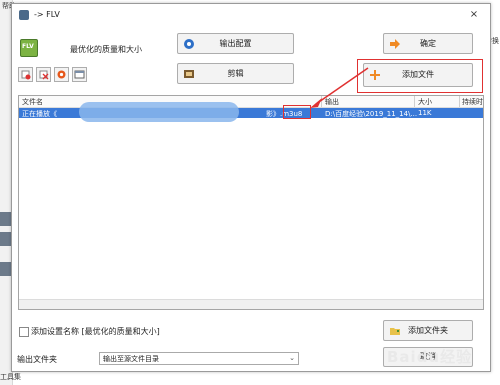 Image resolution: width=500 pixels, height=385 pixels. What do you see at coordinates (425, 113) in the screenshot?
I see `size-cell: 11K` at bounding box center [425, 113].